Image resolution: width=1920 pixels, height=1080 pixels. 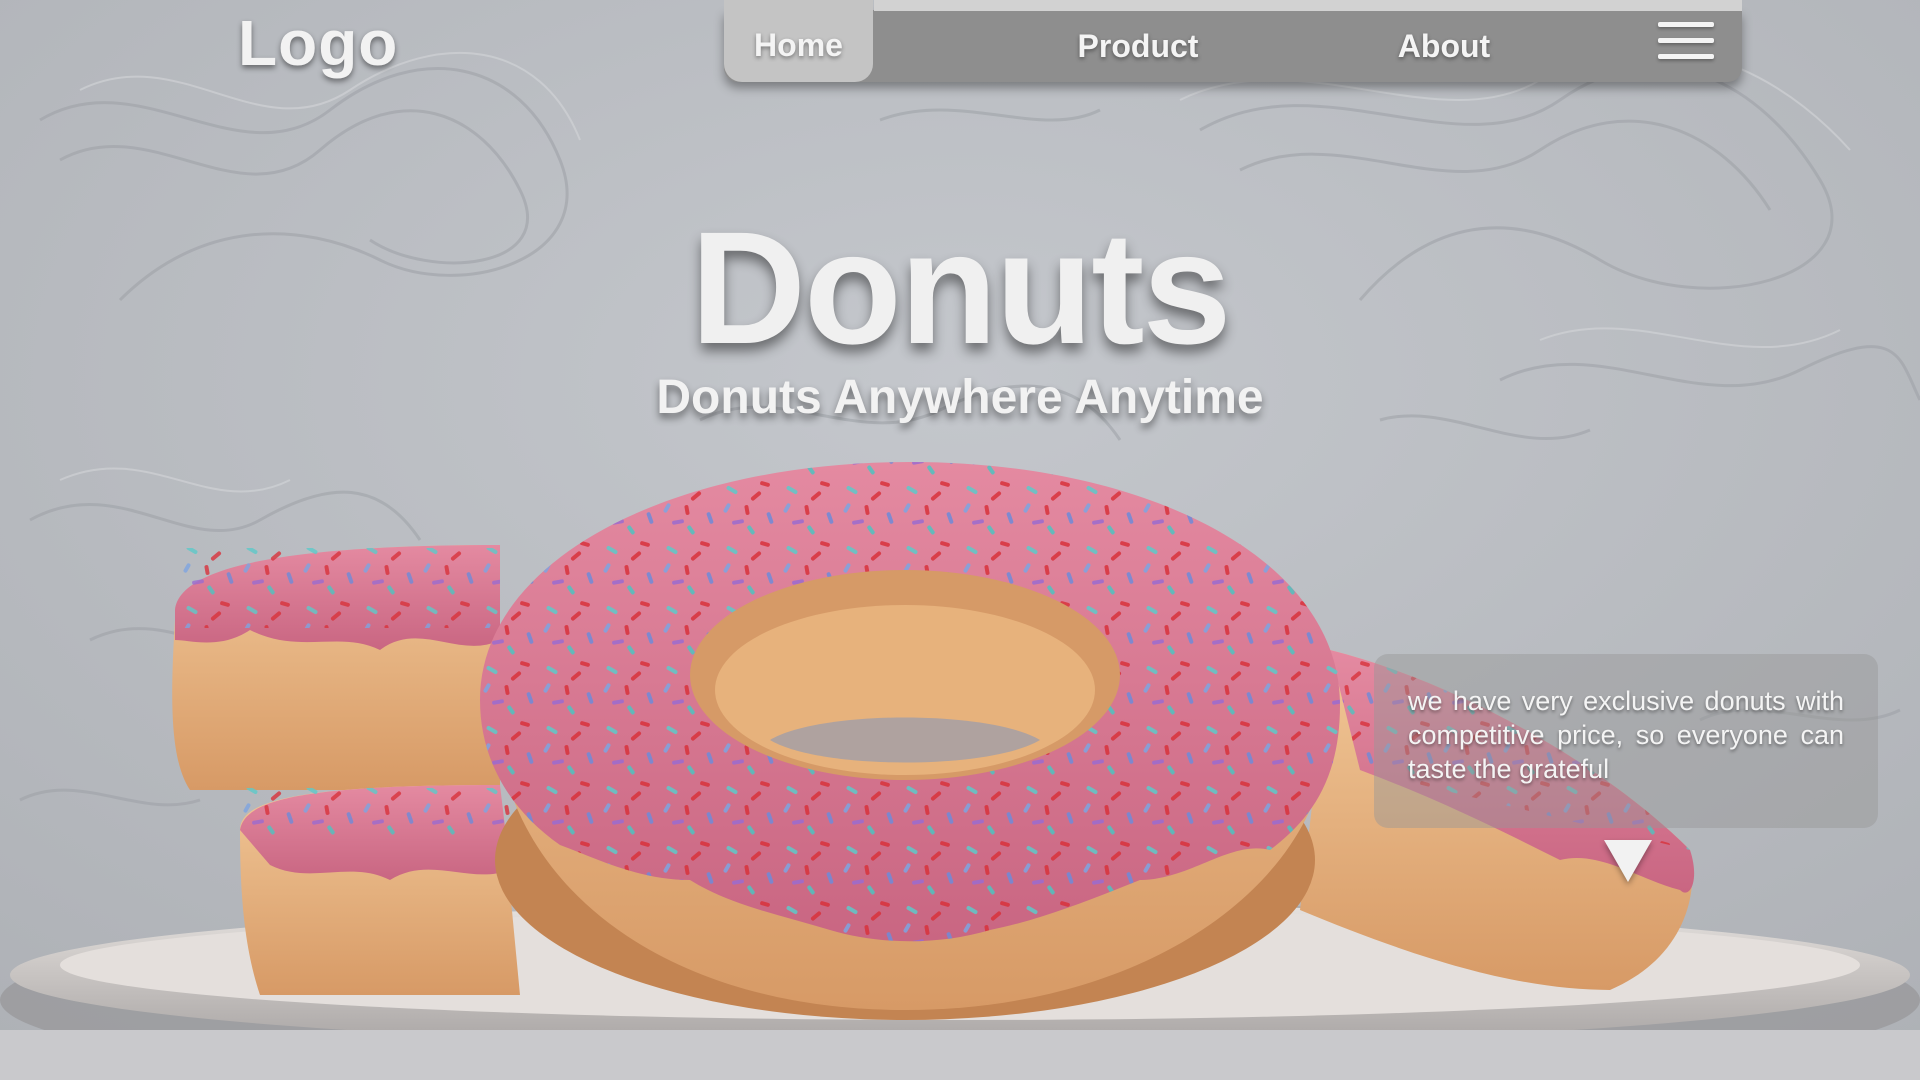 I want to click on nav-item-home: Home, so click(x=798, y=41).